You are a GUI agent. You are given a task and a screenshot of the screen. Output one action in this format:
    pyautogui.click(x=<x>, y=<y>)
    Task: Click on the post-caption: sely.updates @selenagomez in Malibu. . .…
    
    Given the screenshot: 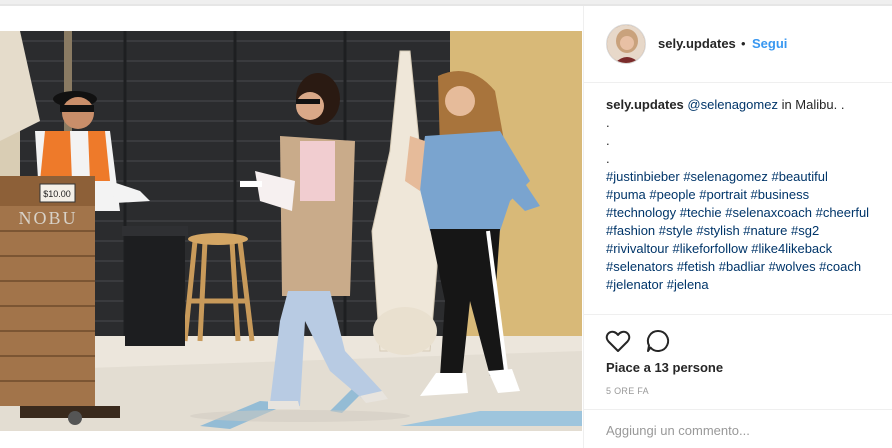 What is the action you would take?
    pyautogui.click(x=747, y=195)
    